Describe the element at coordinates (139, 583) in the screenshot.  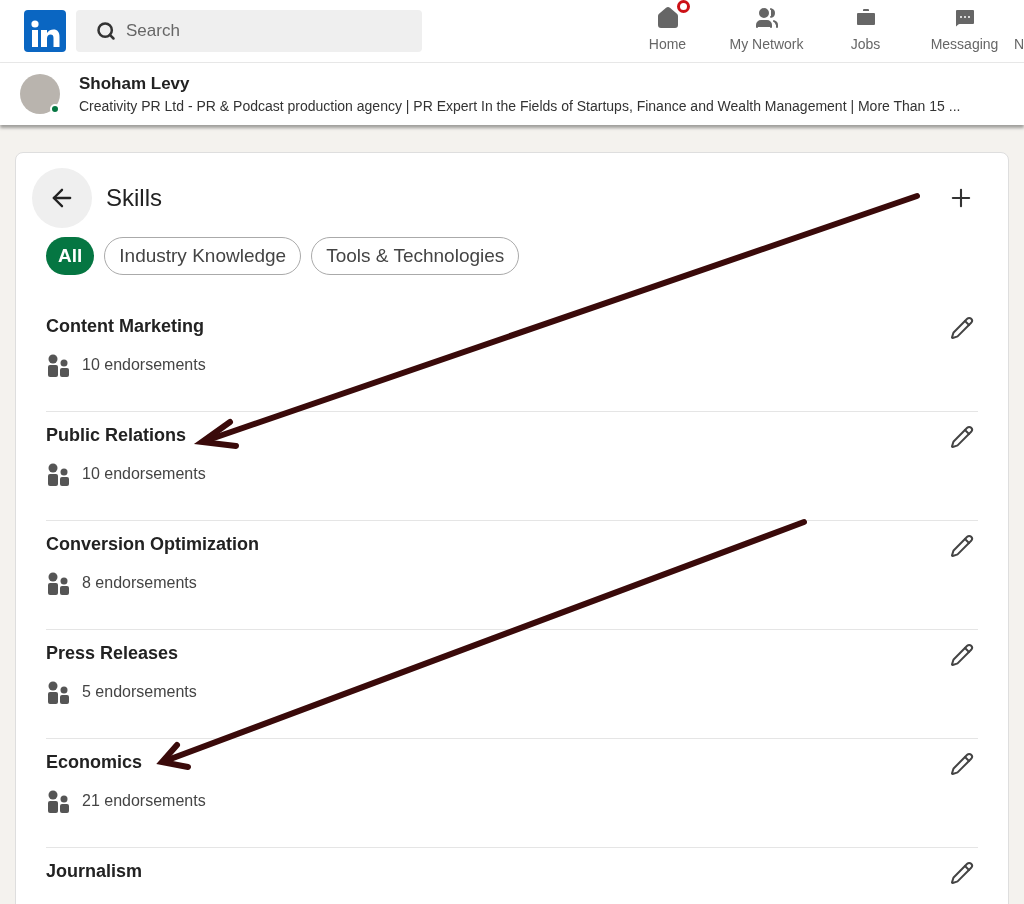
I see `endorsement-count: 8 endorsements` at that location.